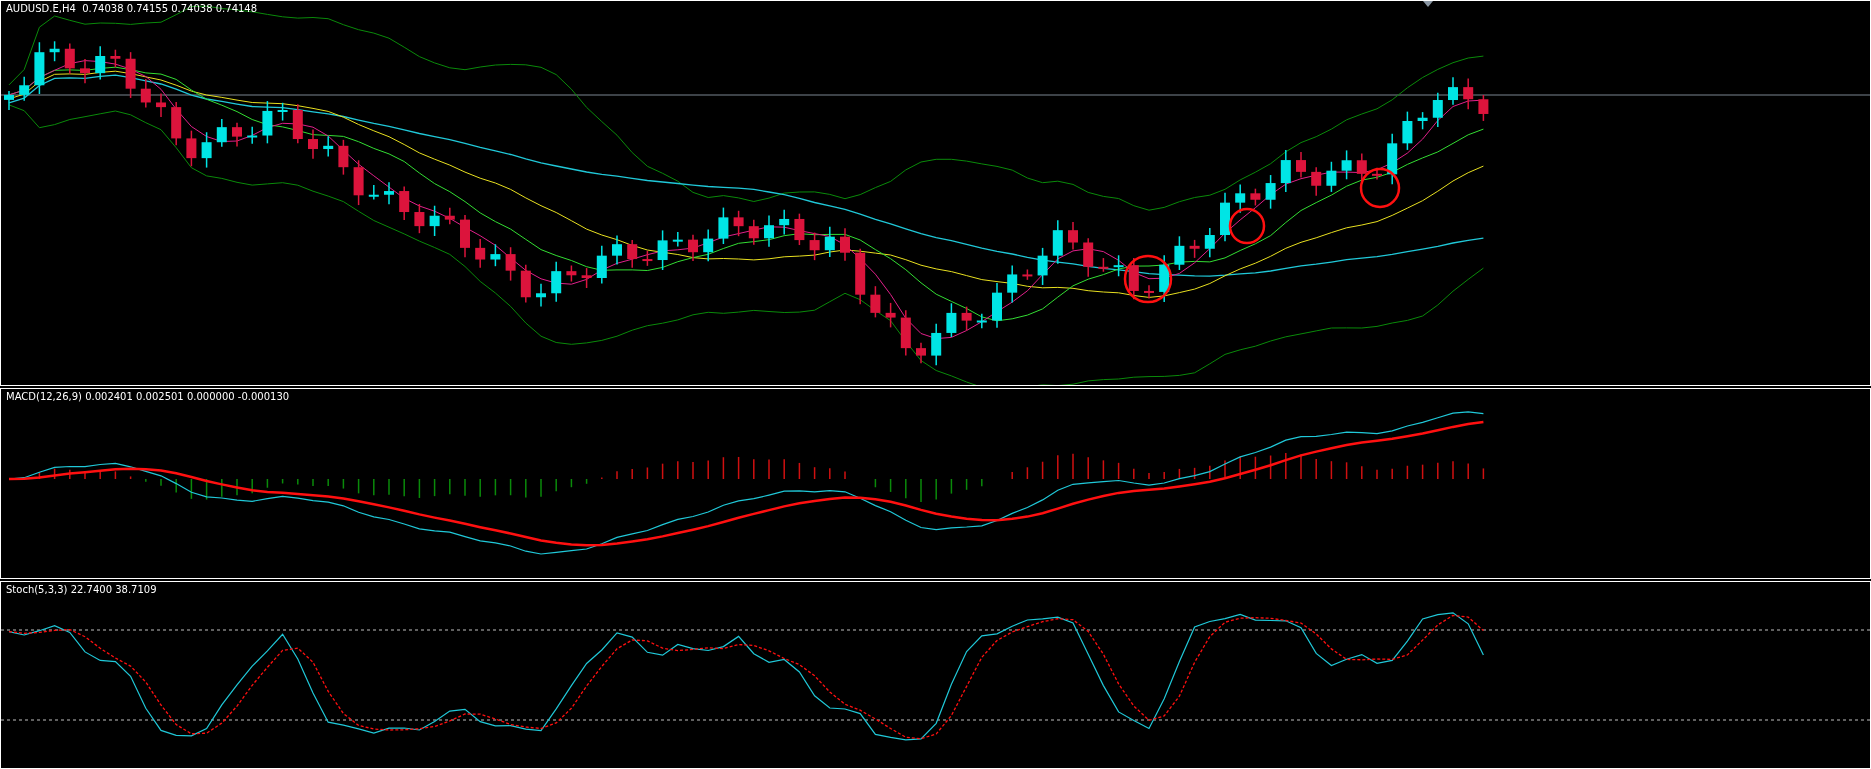 Image resolution: width=1871 pixels, height=769 pixels. What do you see at coordinates (1428, 4) in the screenshot?
I see `triangle-marker-icon` at bounding box center [1428, 4].